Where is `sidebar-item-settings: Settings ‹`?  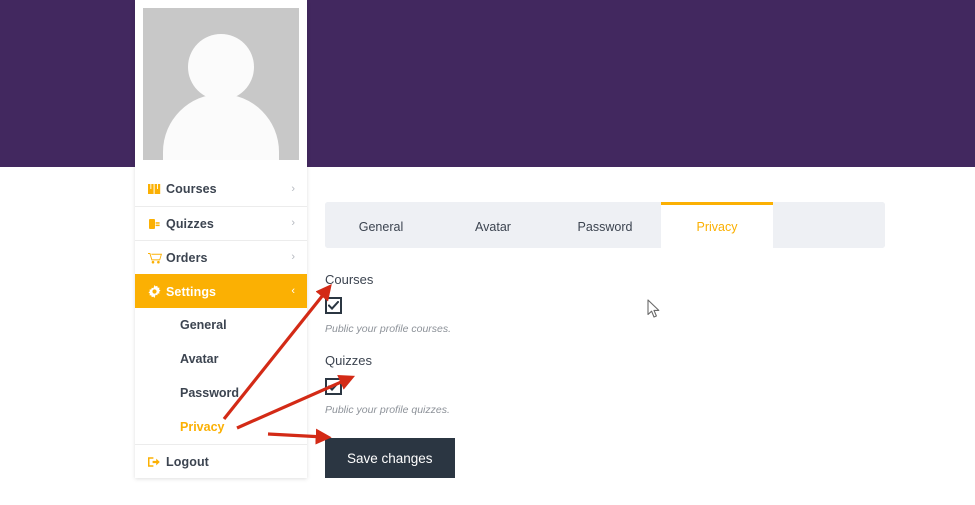
sidebar-item-settings: Settings ‹ is located at coordinates (221, 291).